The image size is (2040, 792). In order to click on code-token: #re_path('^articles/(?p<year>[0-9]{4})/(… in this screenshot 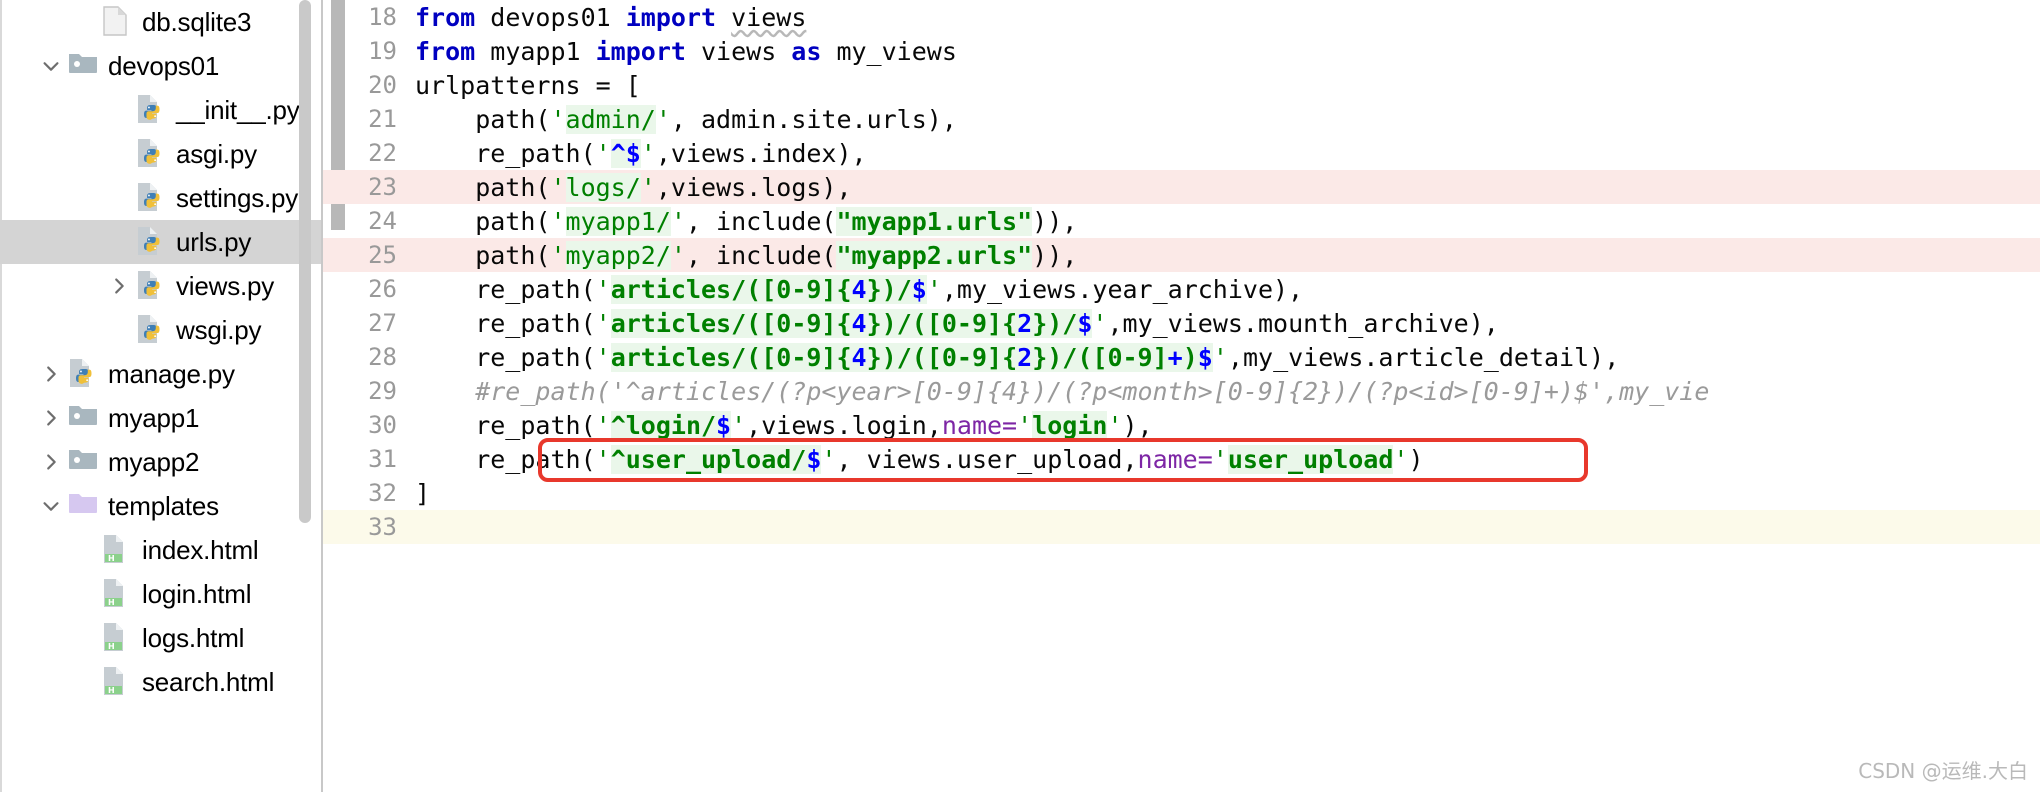, I will do `click(1062, 391)`.